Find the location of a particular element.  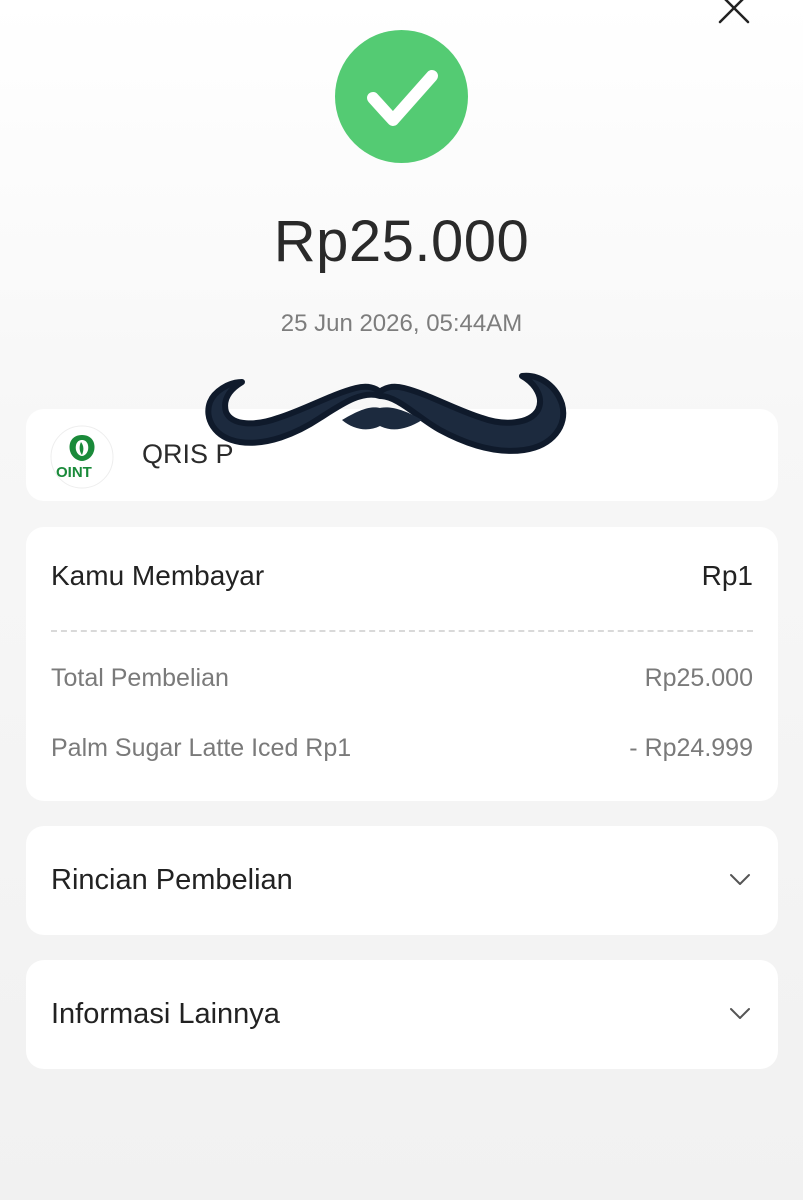

you-pay-row: Kamu Membayar Rp1 is located at coordinates (402, 576).